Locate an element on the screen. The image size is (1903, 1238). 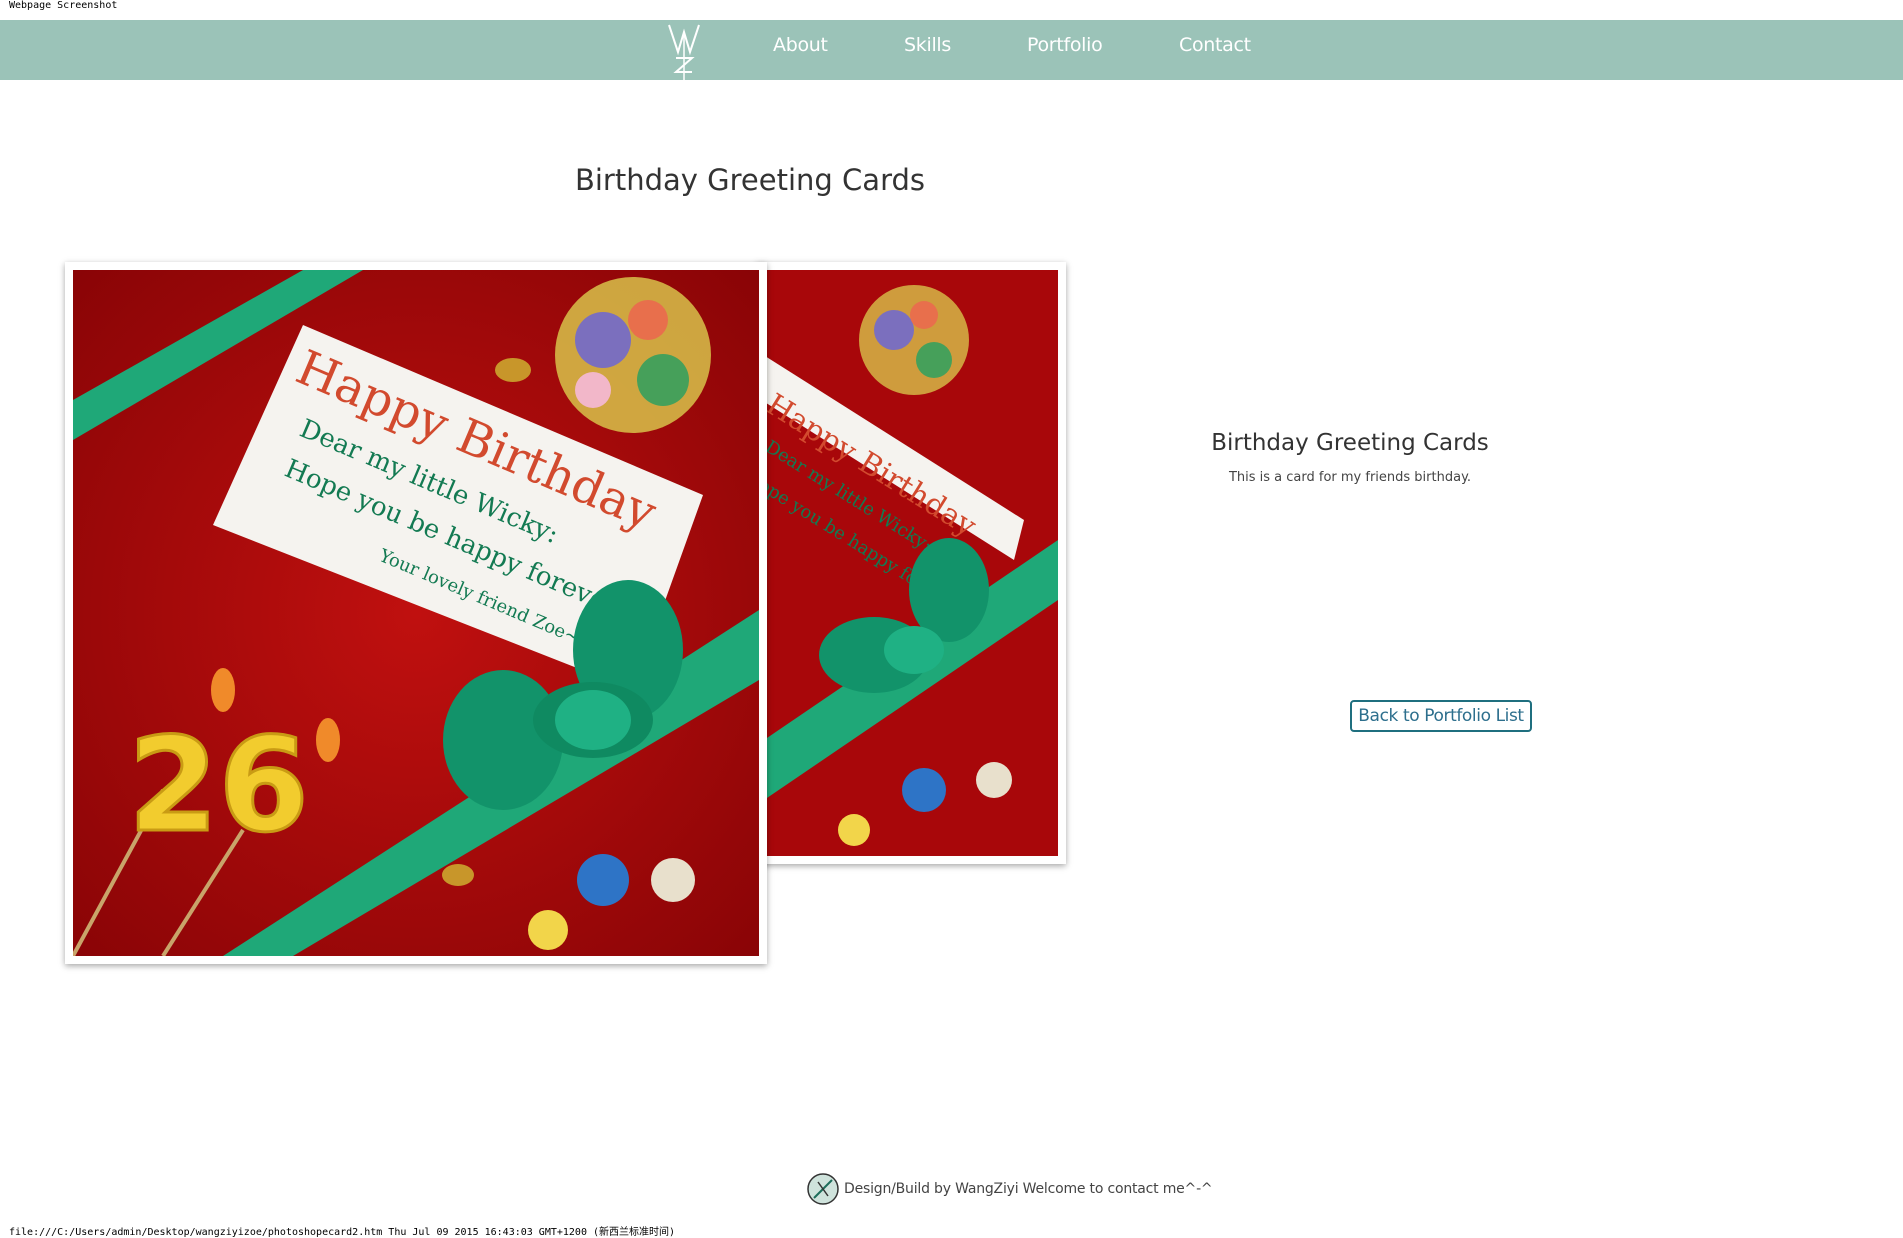
nav-skills: Skills is located at coordinates (927, 45).